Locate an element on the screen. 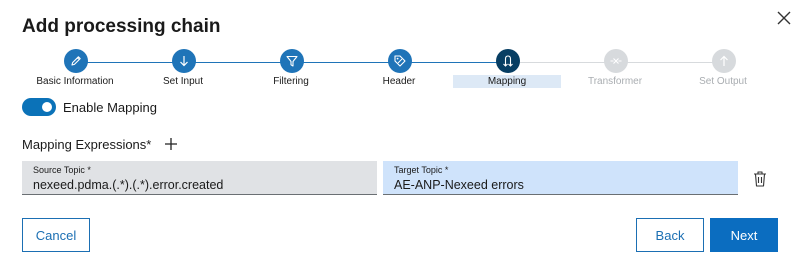 This screenshot has height=274, width=800. pencil-icon is located at coordinates (76, 61).